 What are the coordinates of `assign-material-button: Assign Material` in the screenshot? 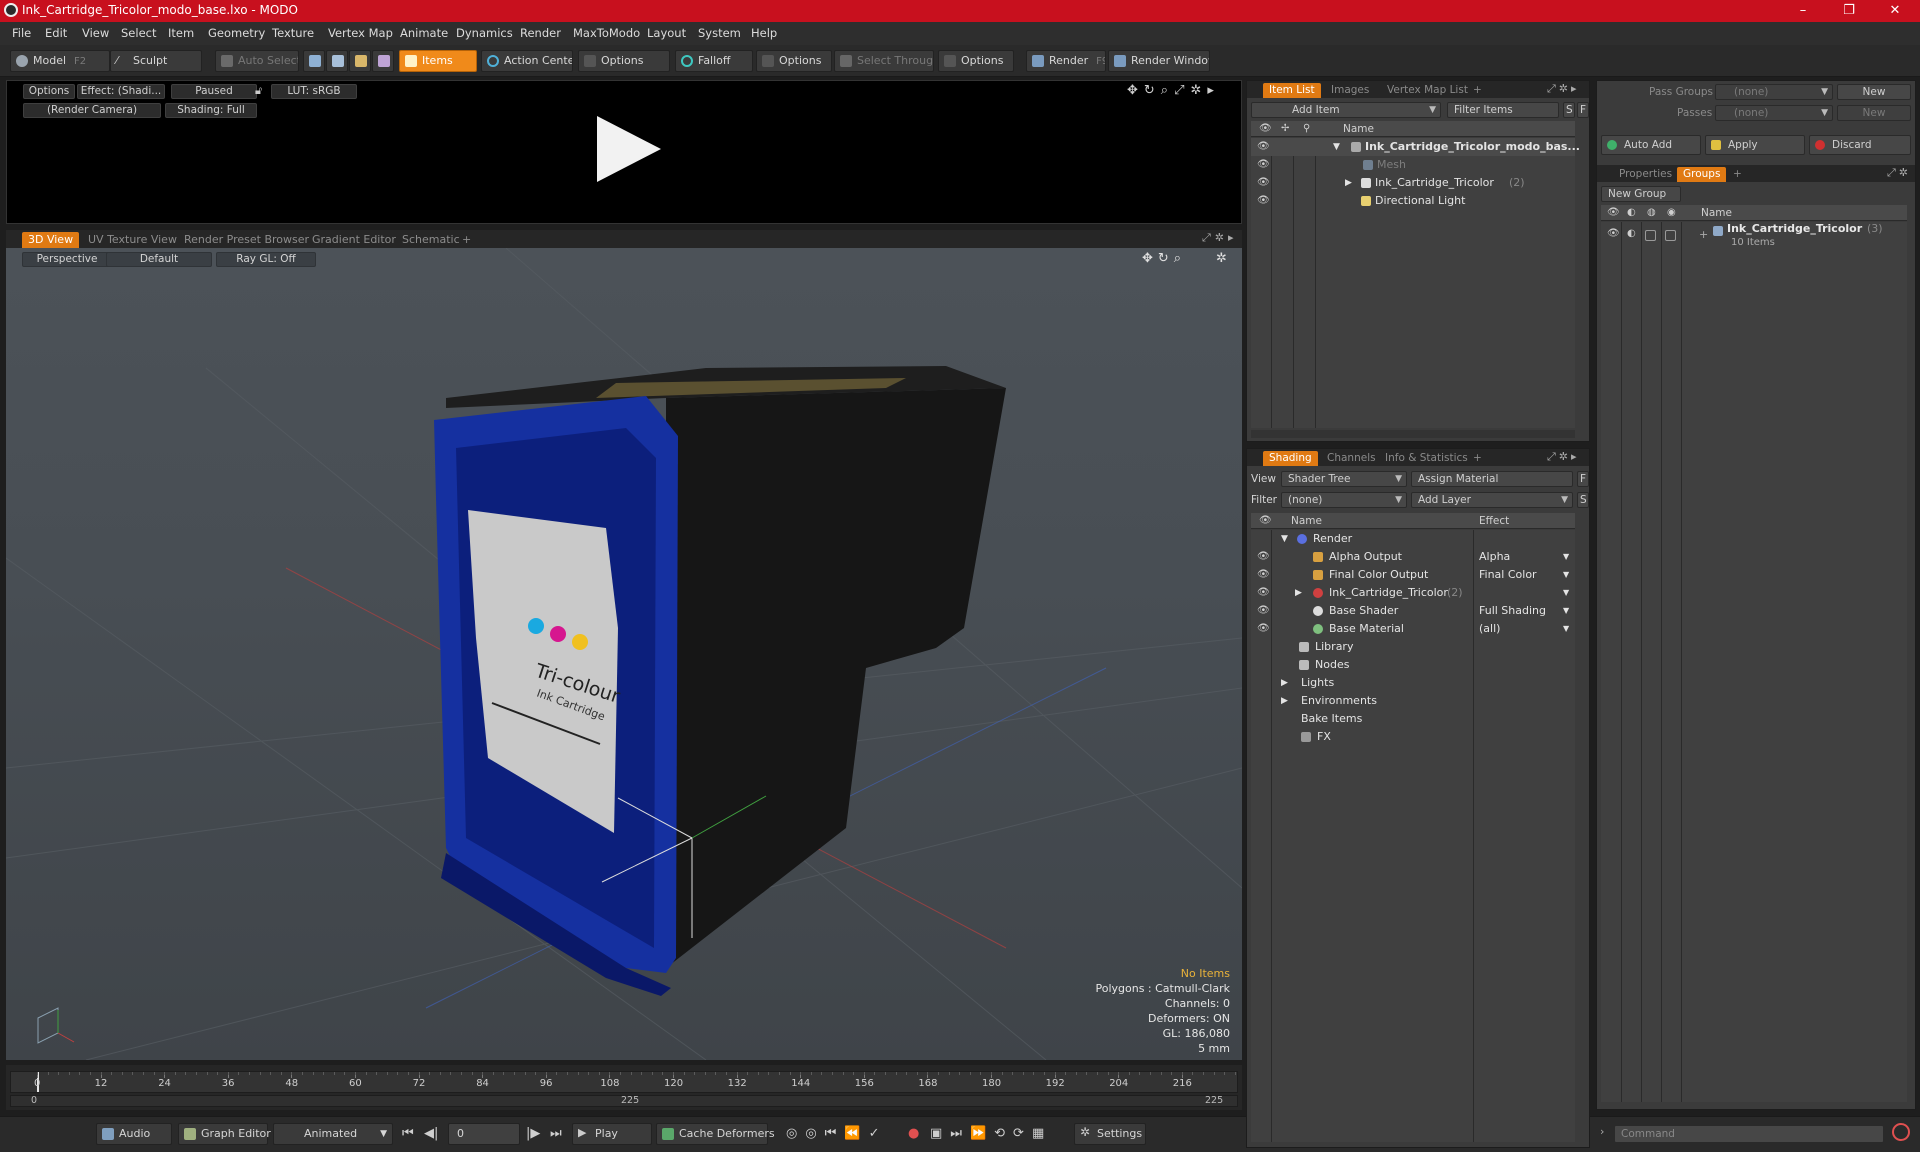 It's located at (1492, 479).